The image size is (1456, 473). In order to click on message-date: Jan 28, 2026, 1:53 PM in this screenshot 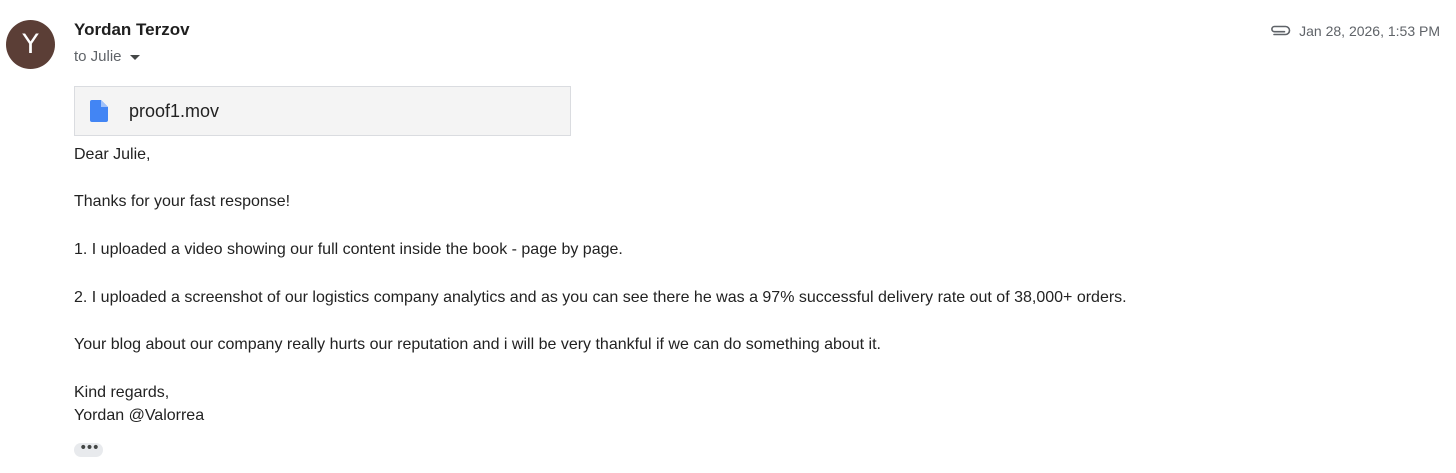, I will do `click(1369, 31)`.